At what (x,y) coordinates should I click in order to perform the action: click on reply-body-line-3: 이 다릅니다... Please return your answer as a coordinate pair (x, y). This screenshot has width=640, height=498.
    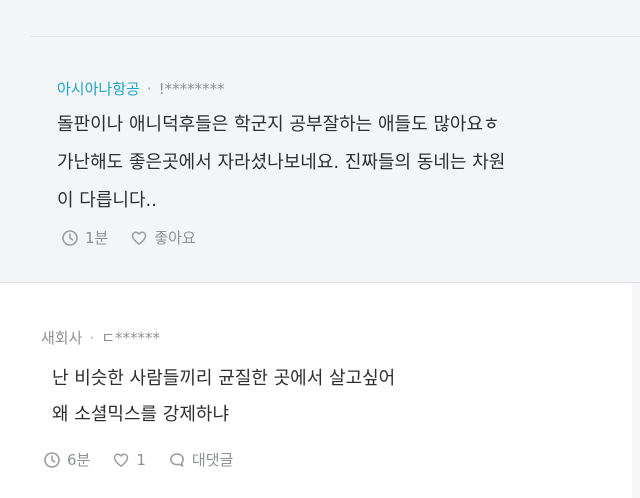
    Looking at the image, I should click on (107, 200).